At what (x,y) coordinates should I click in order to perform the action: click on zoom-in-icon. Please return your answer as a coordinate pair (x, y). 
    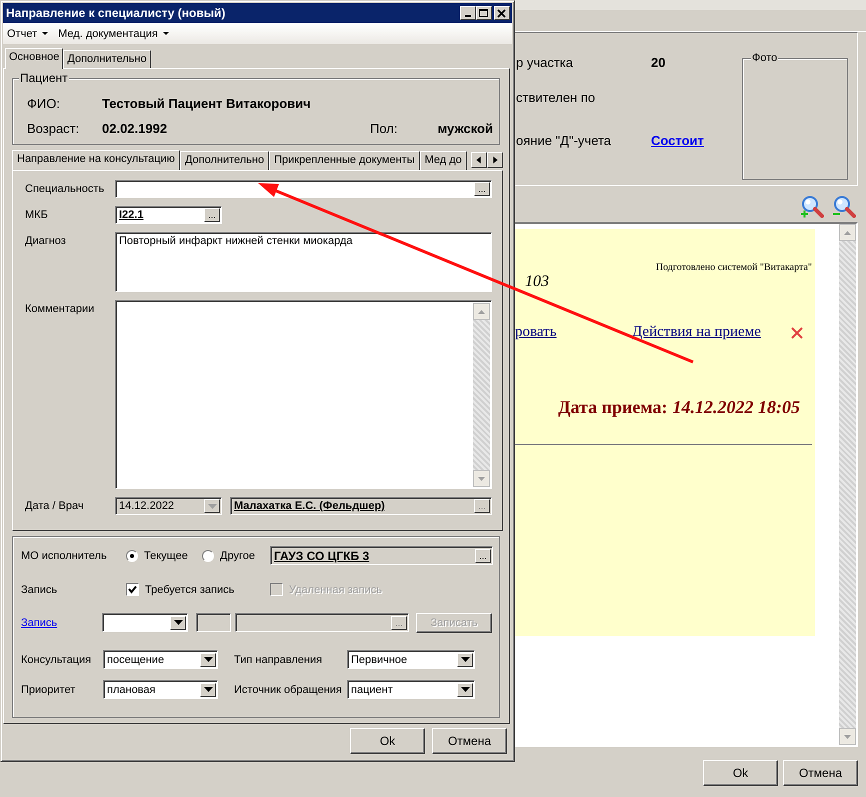
    Looking at the image, I should click on (812, 207).